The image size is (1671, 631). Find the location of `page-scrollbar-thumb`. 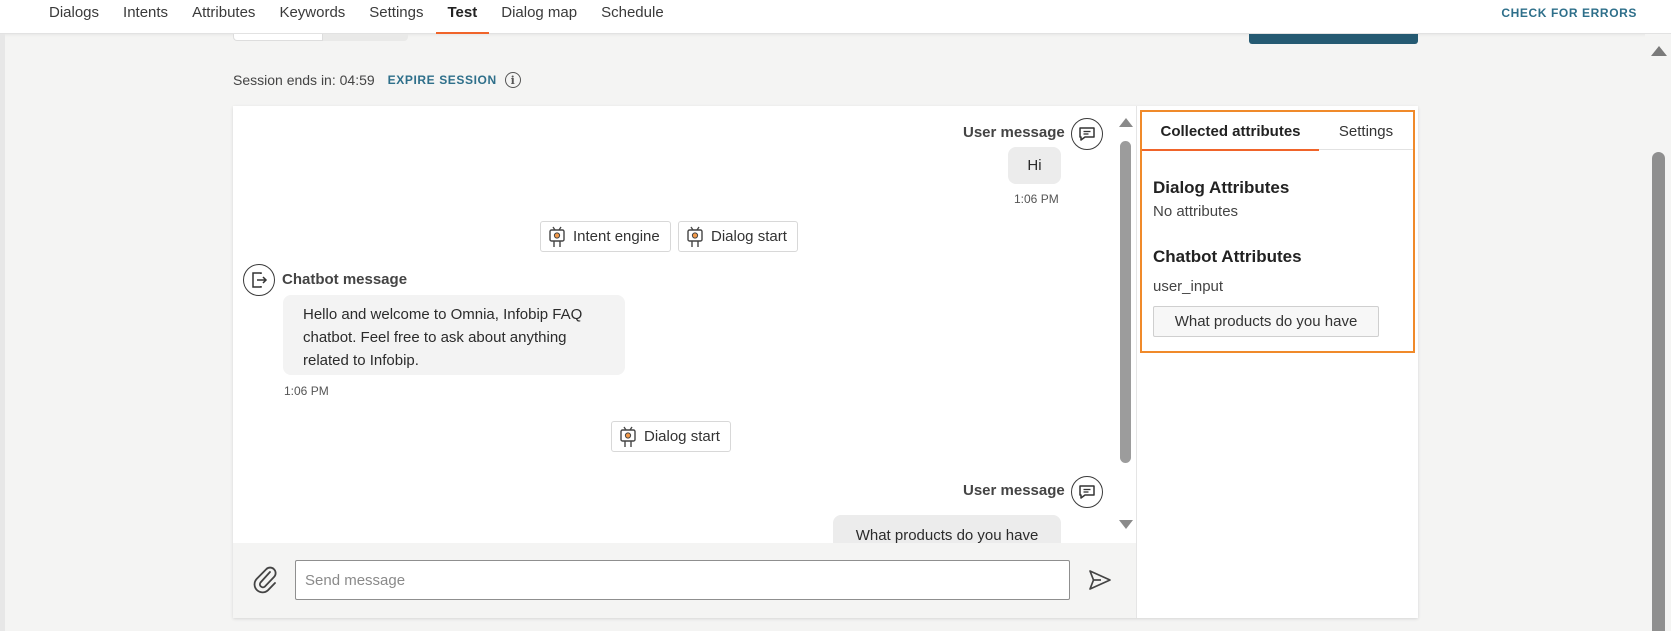

page-scrollbar-thumb is located at coordinates (1658, 391).